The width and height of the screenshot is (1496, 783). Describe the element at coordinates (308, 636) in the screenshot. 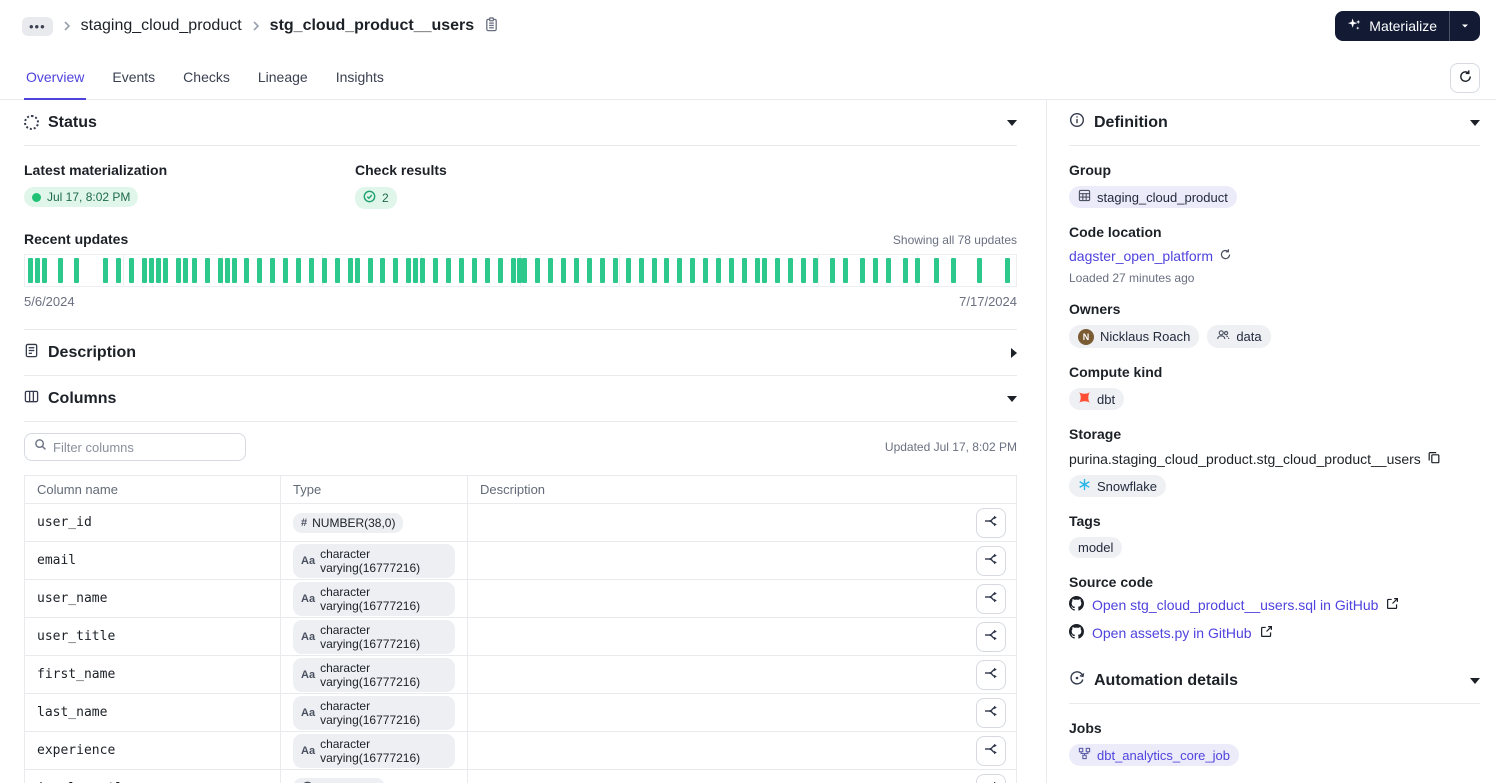

I see `text-type-icon: Aa` at that location.